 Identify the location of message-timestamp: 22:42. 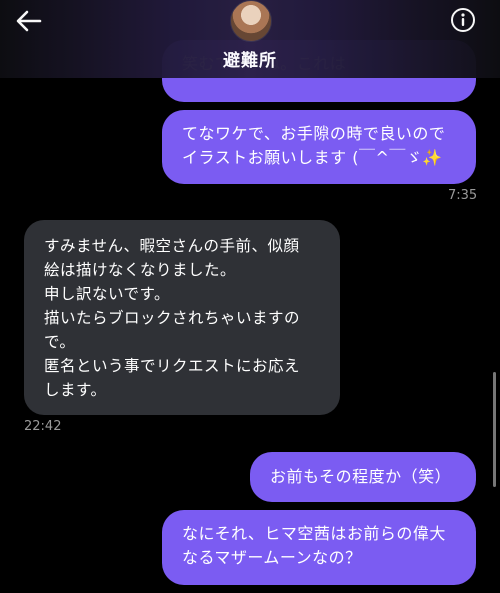
(43, 426).